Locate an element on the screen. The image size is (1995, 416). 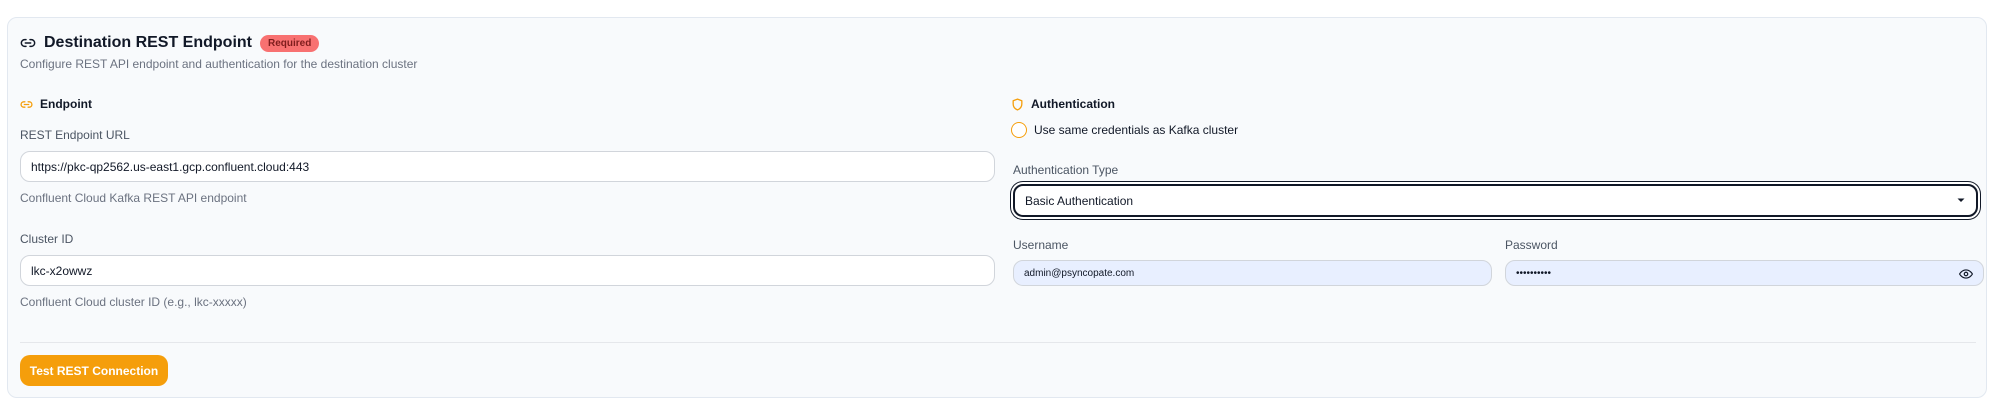
rest-url-label: REST Endpoint URL is located at coordinates (75, 135).